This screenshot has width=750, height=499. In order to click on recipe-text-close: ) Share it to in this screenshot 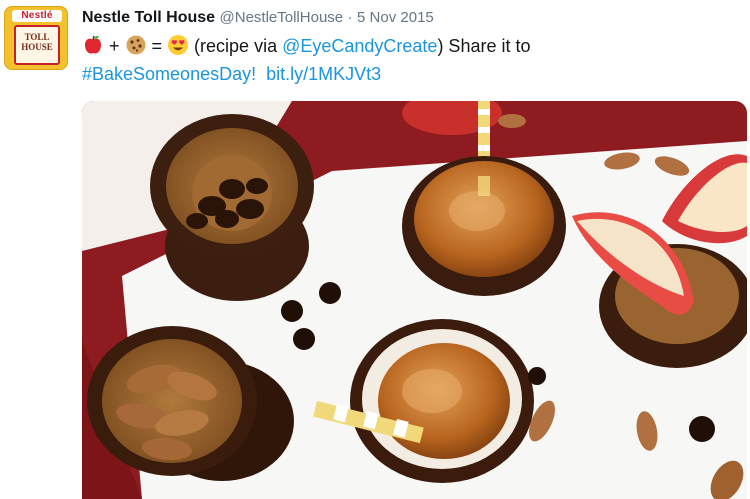, I will do `click(484, 46)`.